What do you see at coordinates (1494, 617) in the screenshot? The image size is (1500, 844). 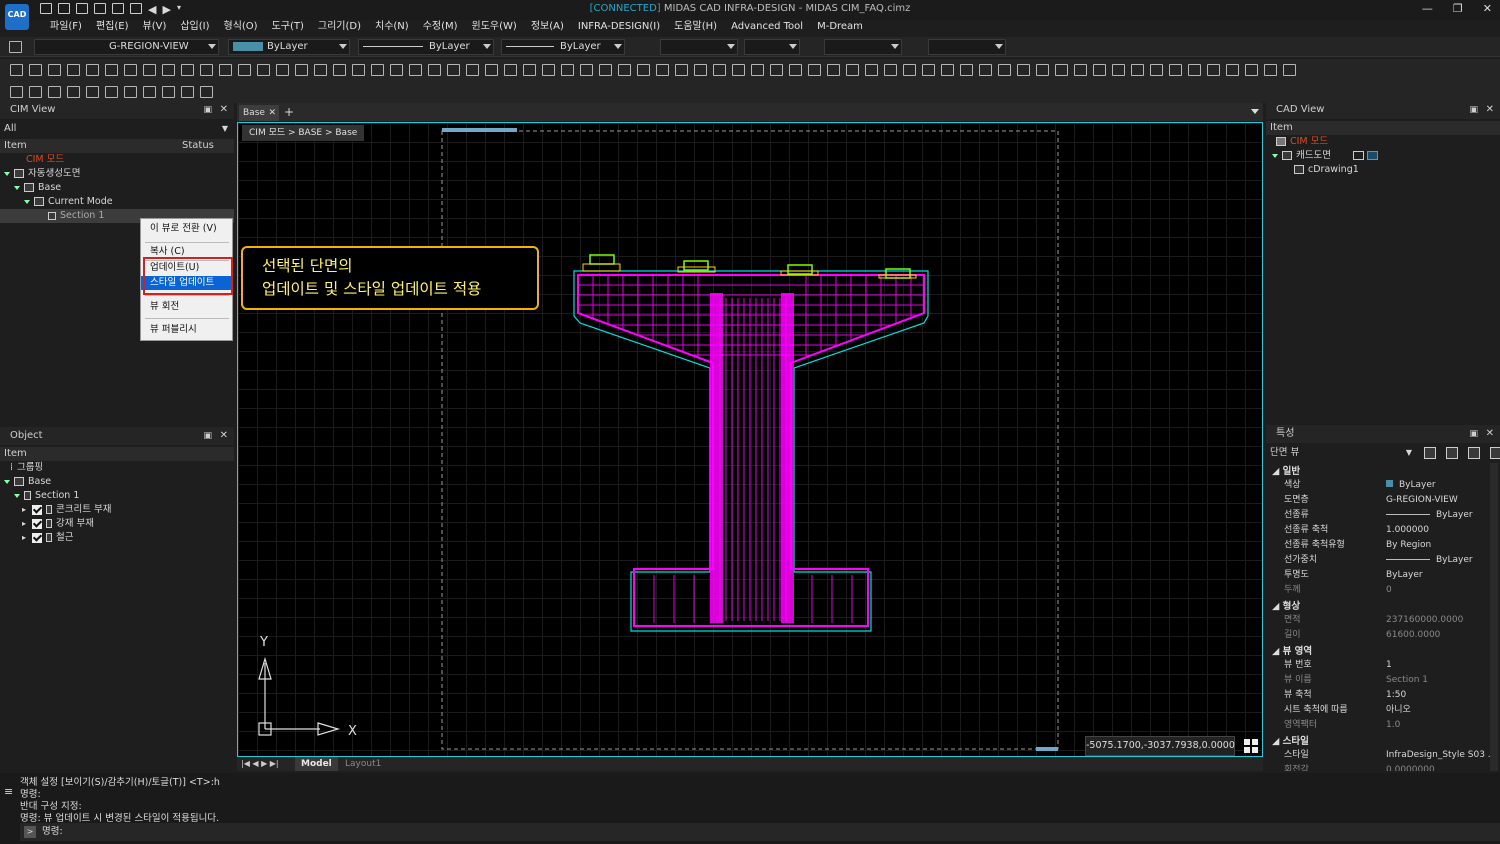 I see `properties-scrollbar` at bounding box center [1494, 617].